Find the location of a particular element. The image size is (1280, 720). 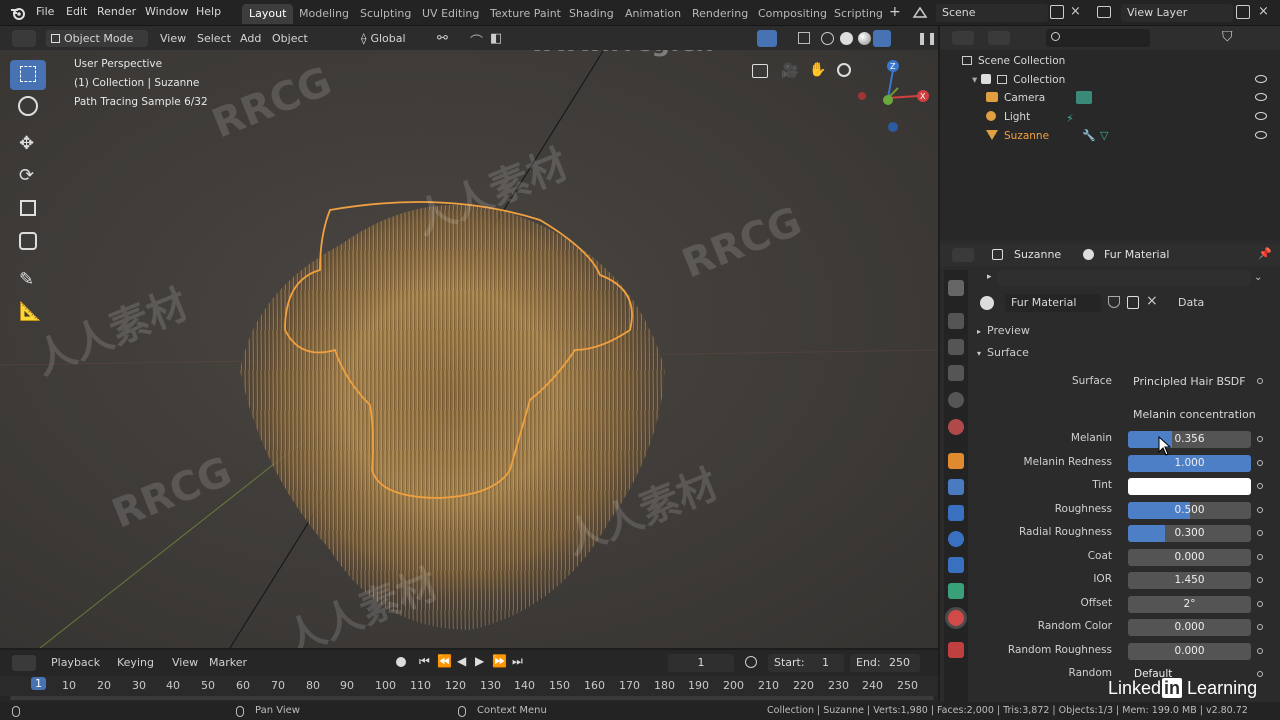

fake-user-icon is located at coordinates (1114, 302).